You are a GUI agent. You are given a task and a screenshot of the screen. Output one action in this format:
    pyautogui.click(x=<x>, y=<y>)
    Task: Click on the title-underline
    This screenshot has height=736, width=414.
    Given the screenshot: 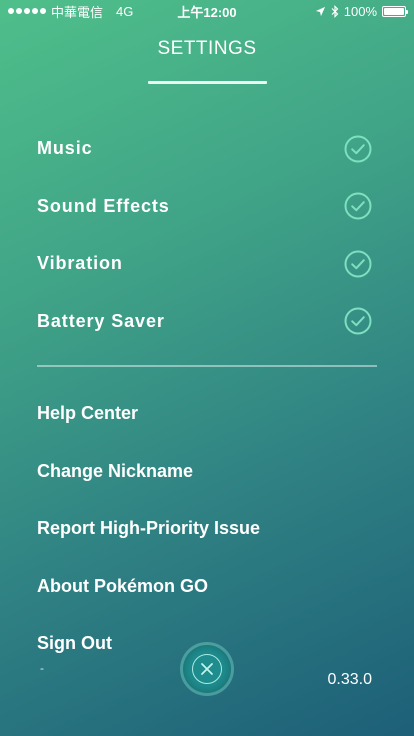 What is the action you would take?
    pyautogui.click(x=207, y=82)
    